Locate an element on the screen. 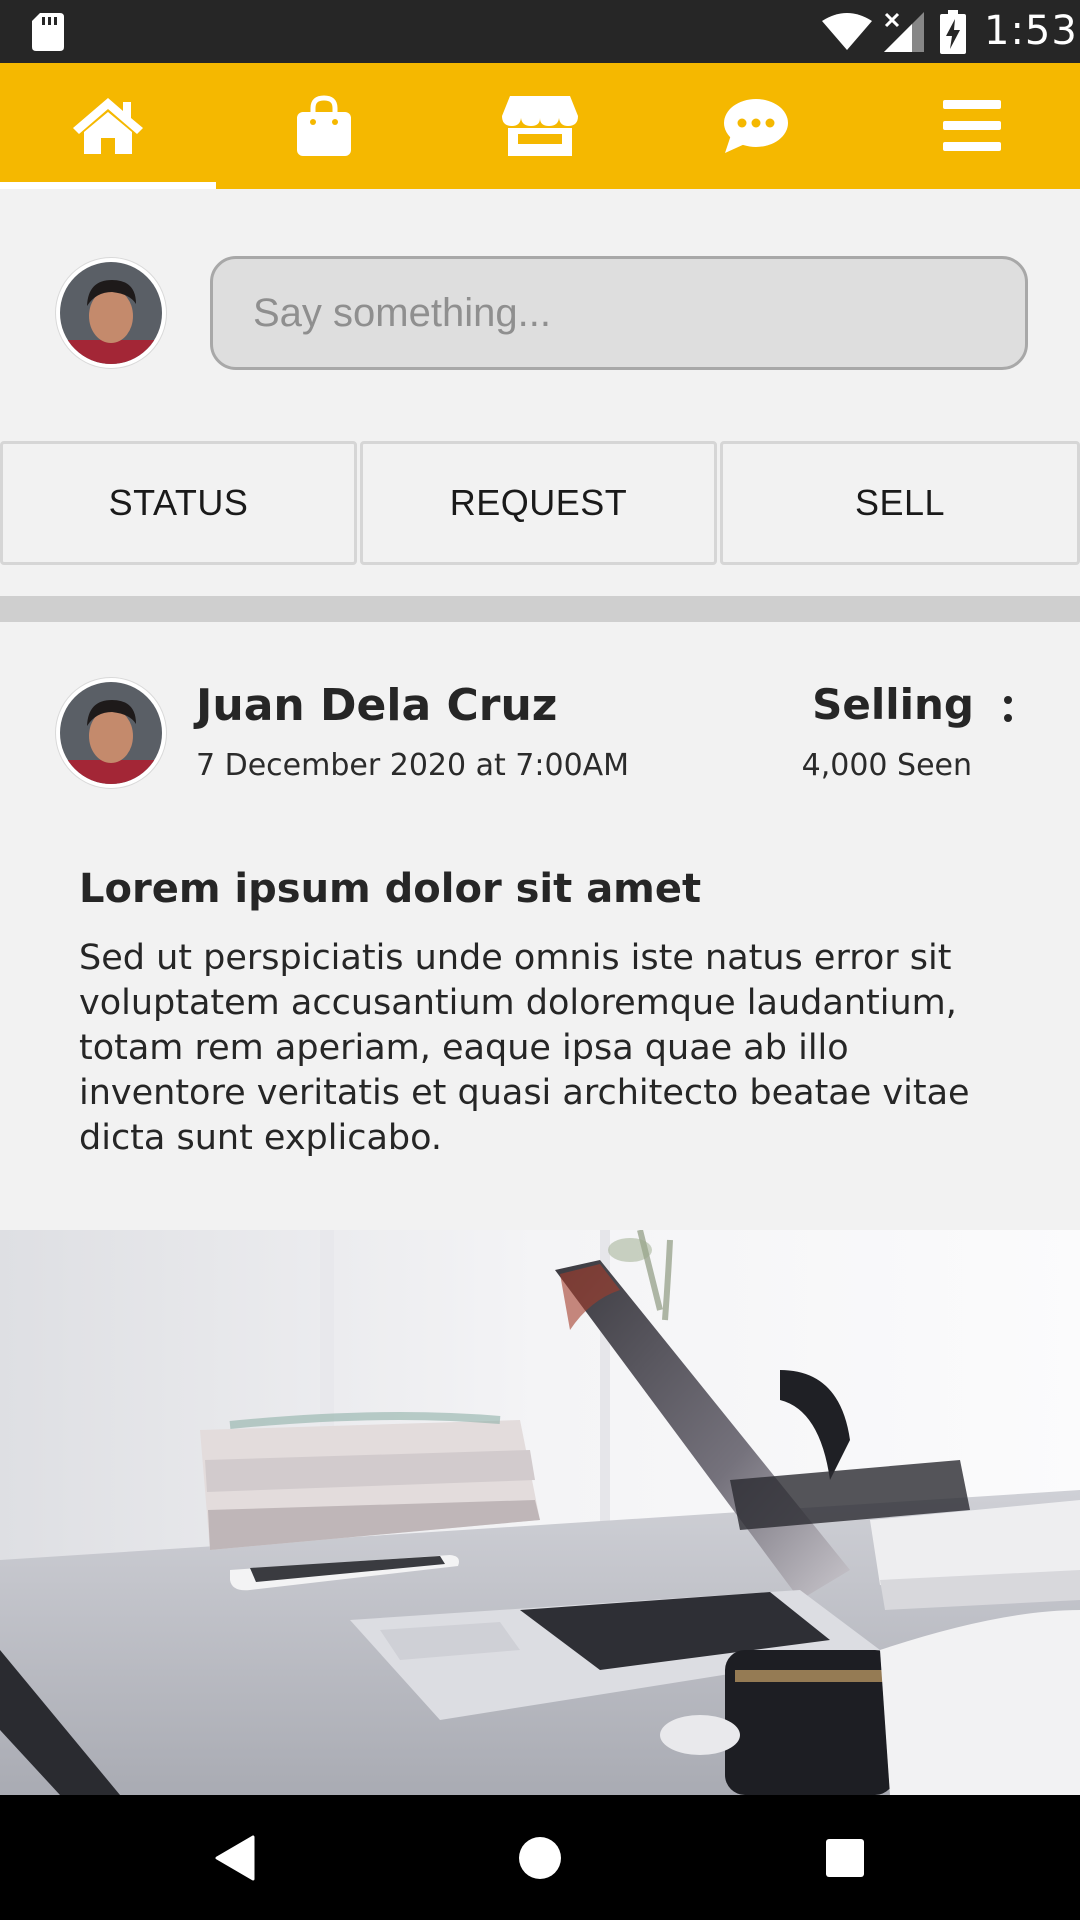 The width and height of the screenshot is (1080, 1920). status-bar: 1:53 is located at coordinates (540, 31).